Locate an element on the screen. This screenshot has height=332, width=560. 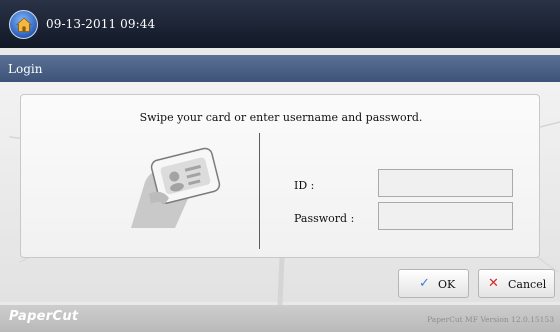
cancel-button: ✕ Cancel is located at coordinates (516, 283).